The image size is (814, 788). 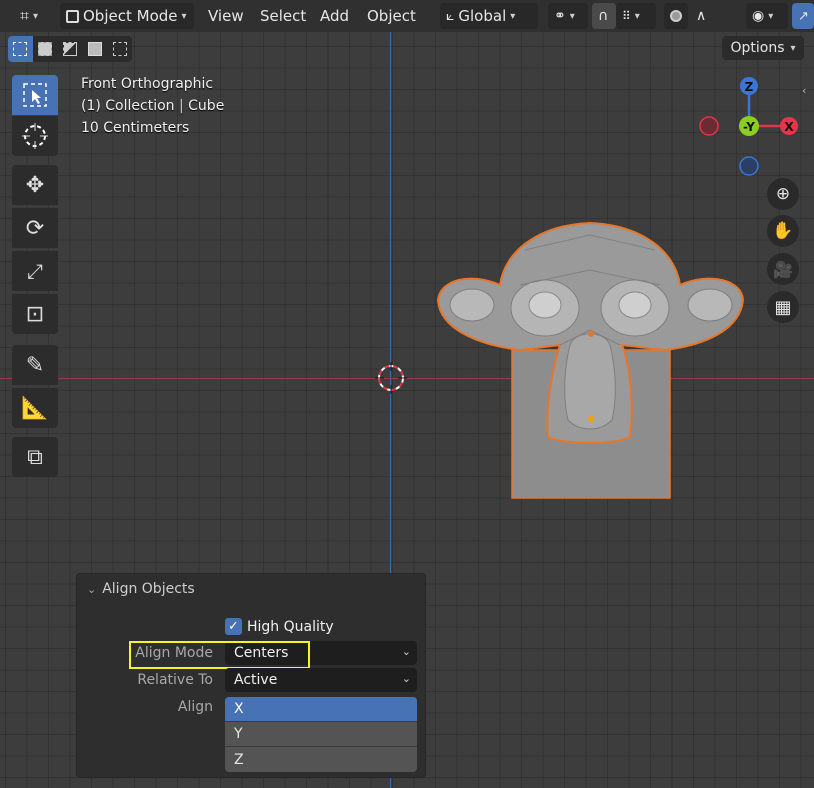 I want to click on move-icon: ✥, so click(x=35, y=185).